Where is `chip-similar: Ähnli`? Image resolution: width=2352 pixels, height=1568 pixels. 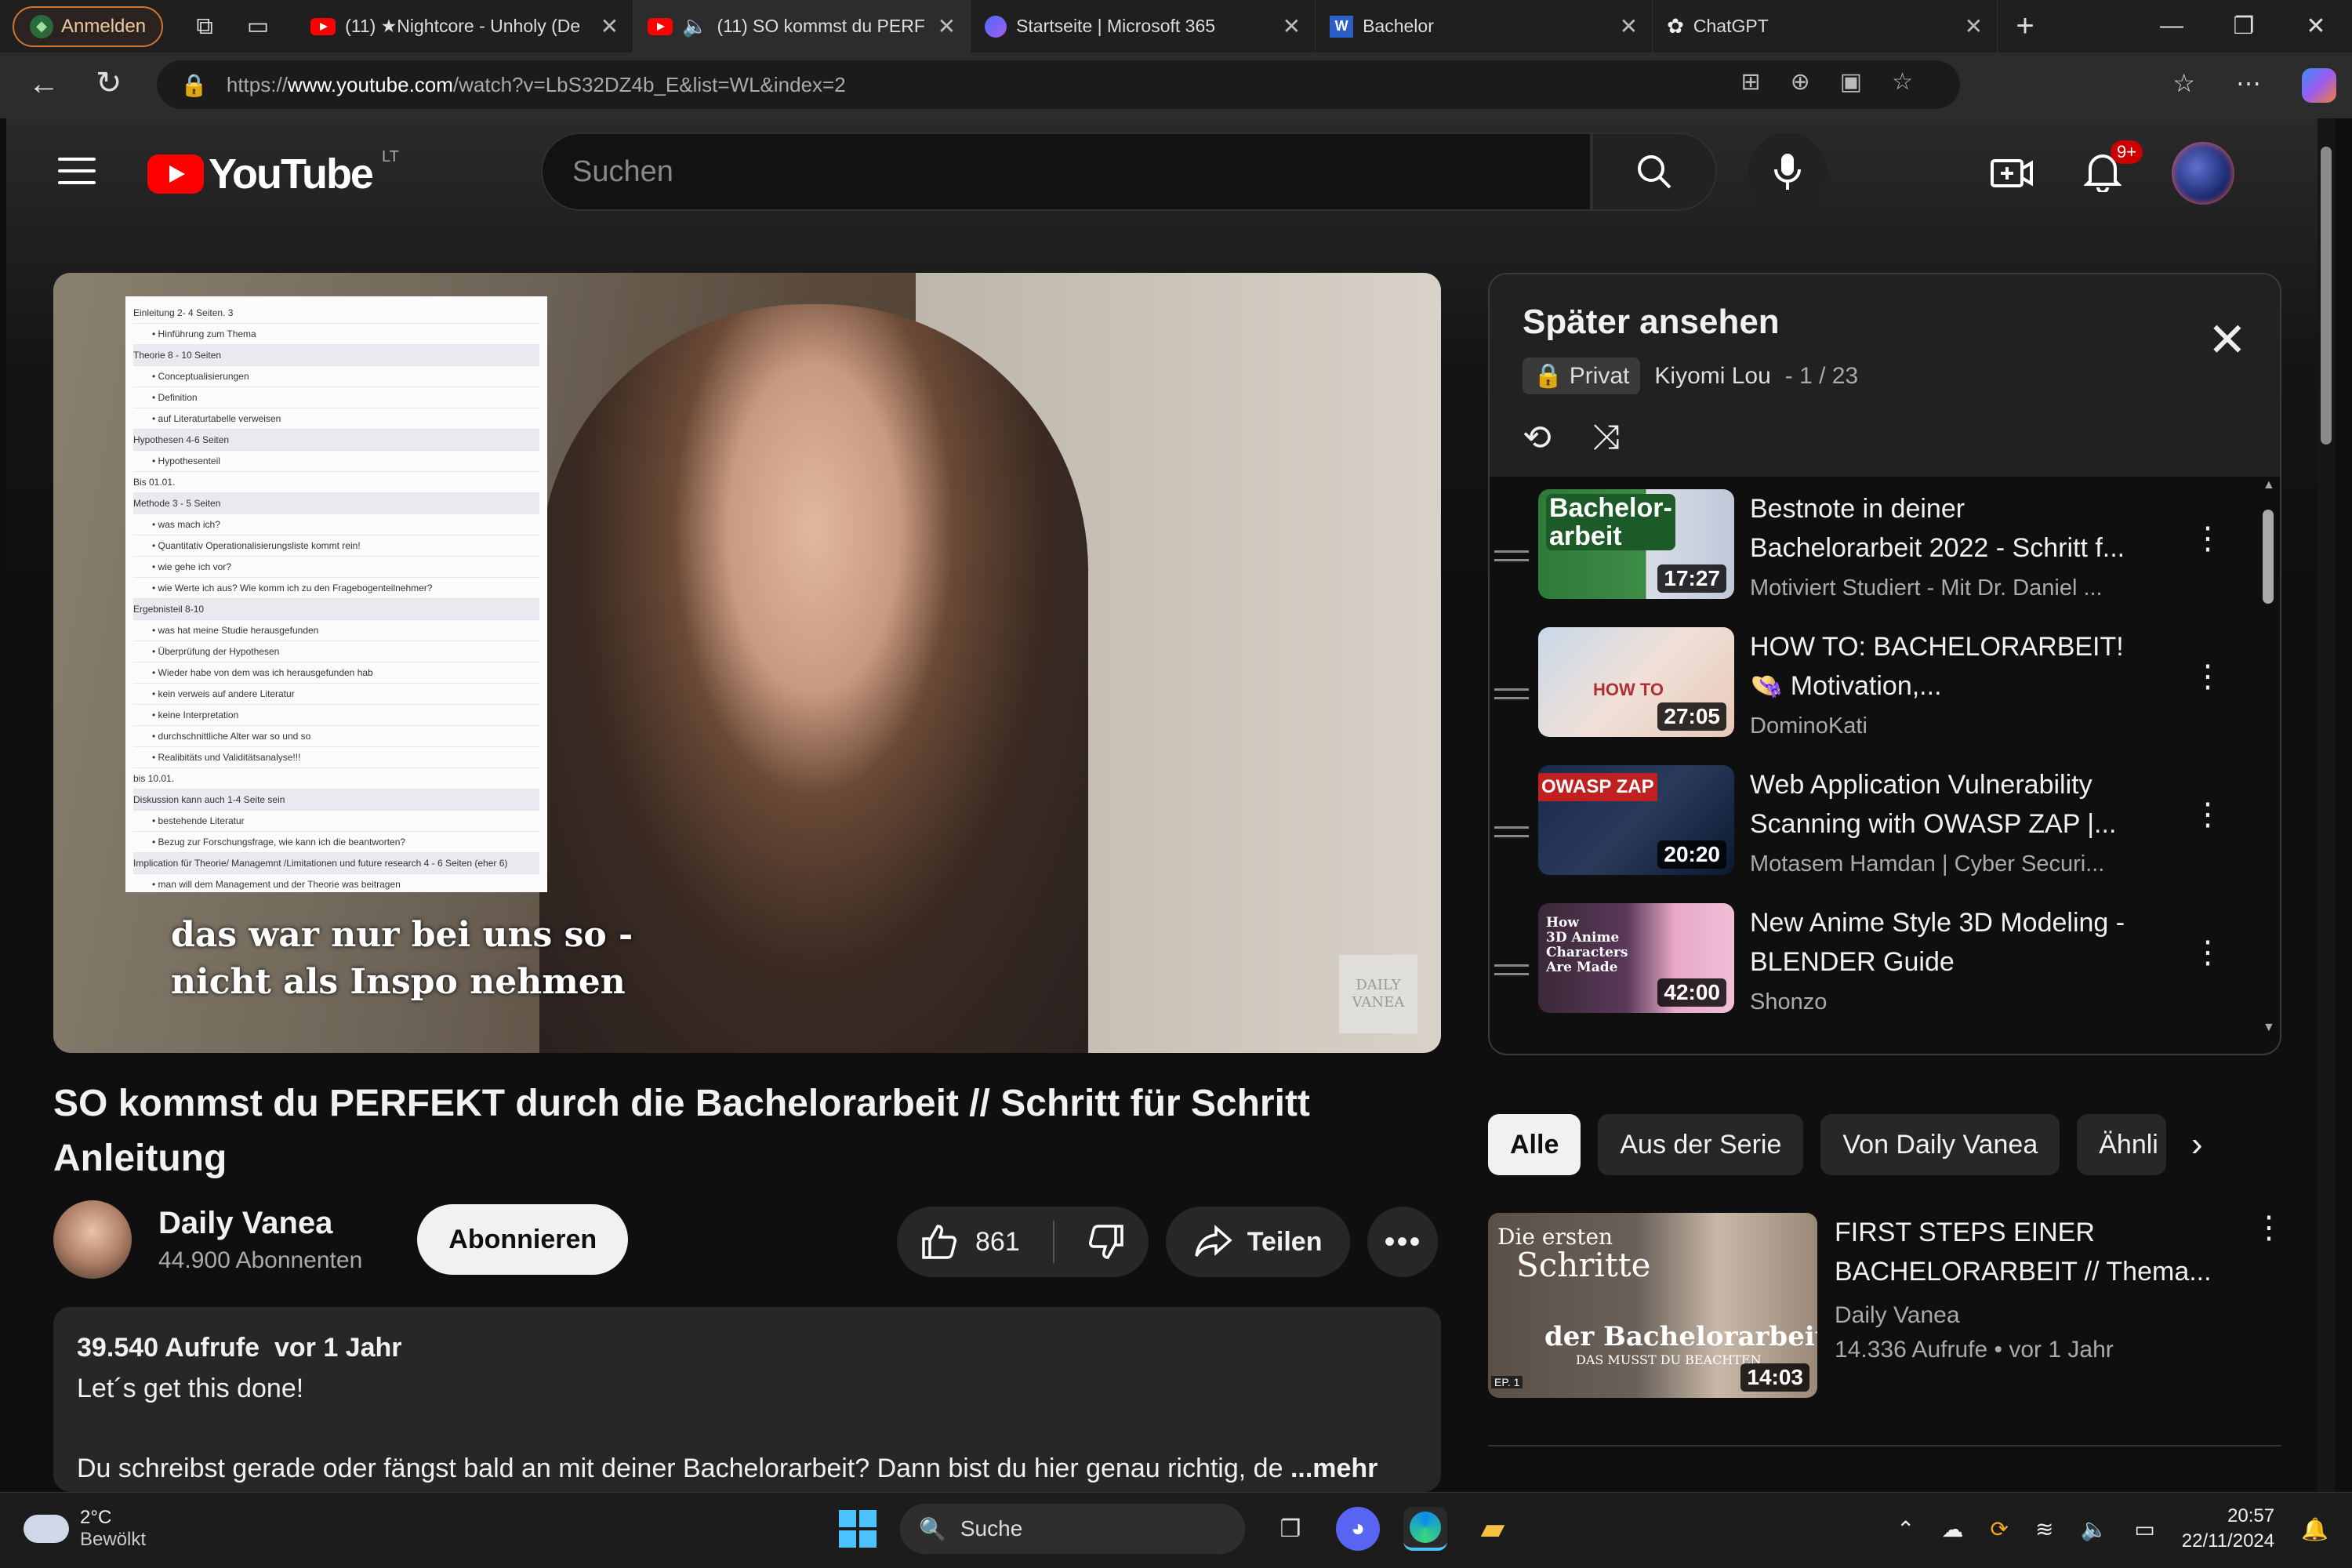
chip-similar: Ähnli is located at coordinates (2121, 1144).